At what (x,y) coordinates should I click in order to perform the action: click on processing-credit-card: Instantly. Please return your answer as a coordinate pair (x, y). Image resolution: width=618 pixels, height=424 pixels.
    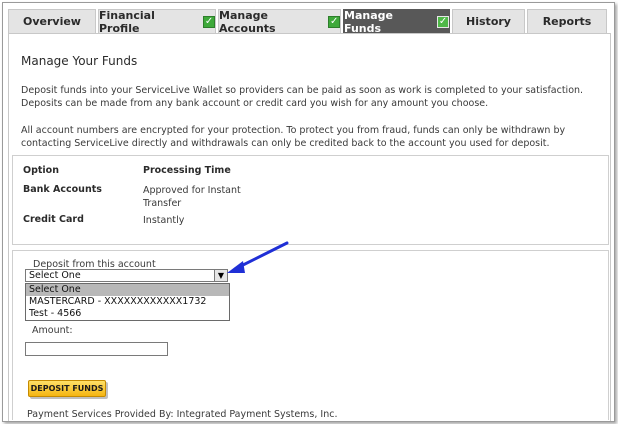
    Looking at the image, I should click on (164, 220).